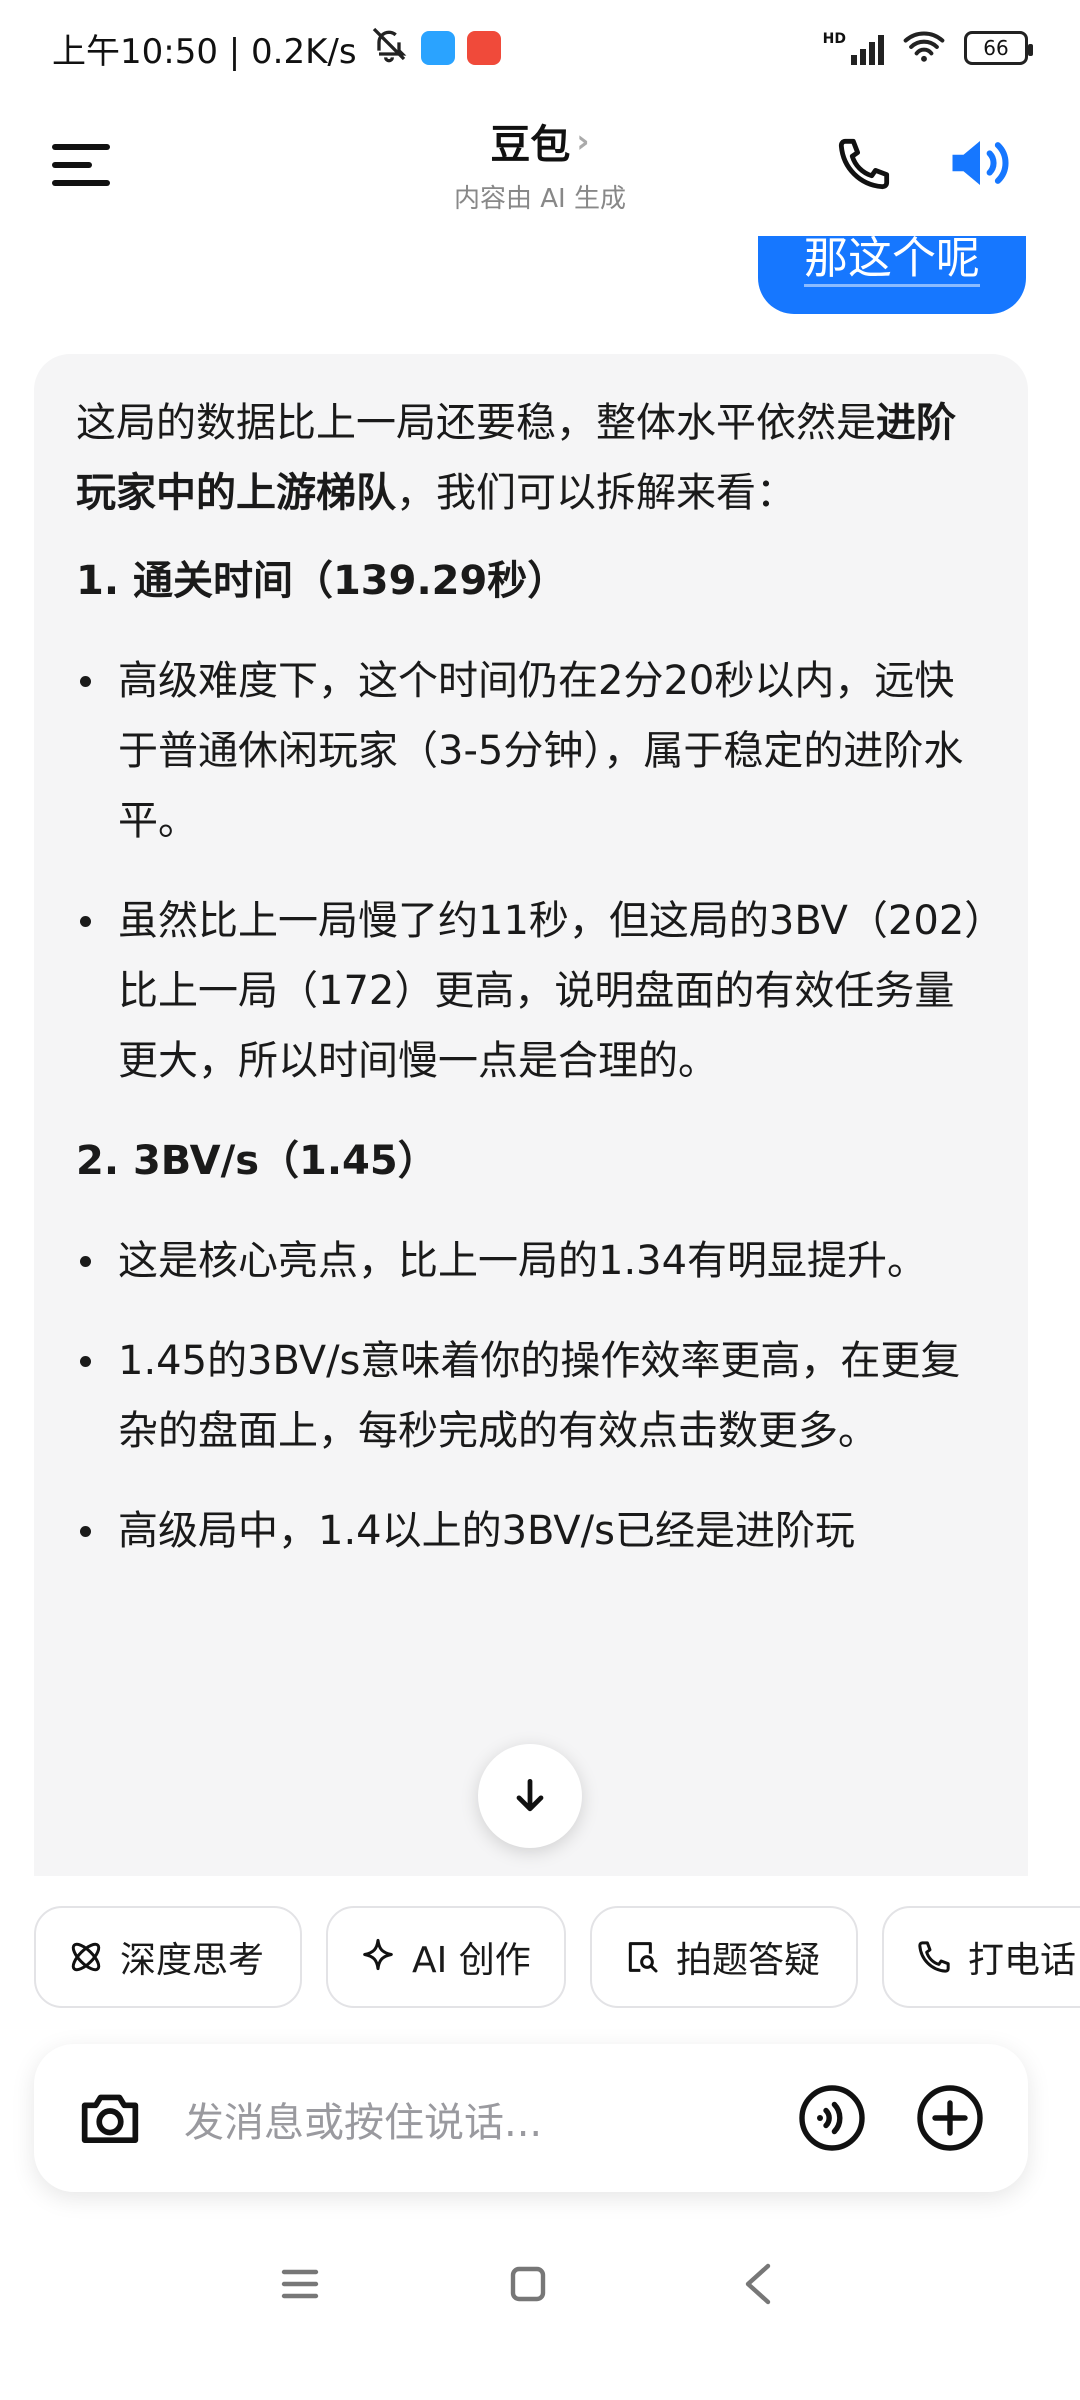  Describe the element at coordinates (758, 2284) in the screenshot. I see `back-icon` at that location.